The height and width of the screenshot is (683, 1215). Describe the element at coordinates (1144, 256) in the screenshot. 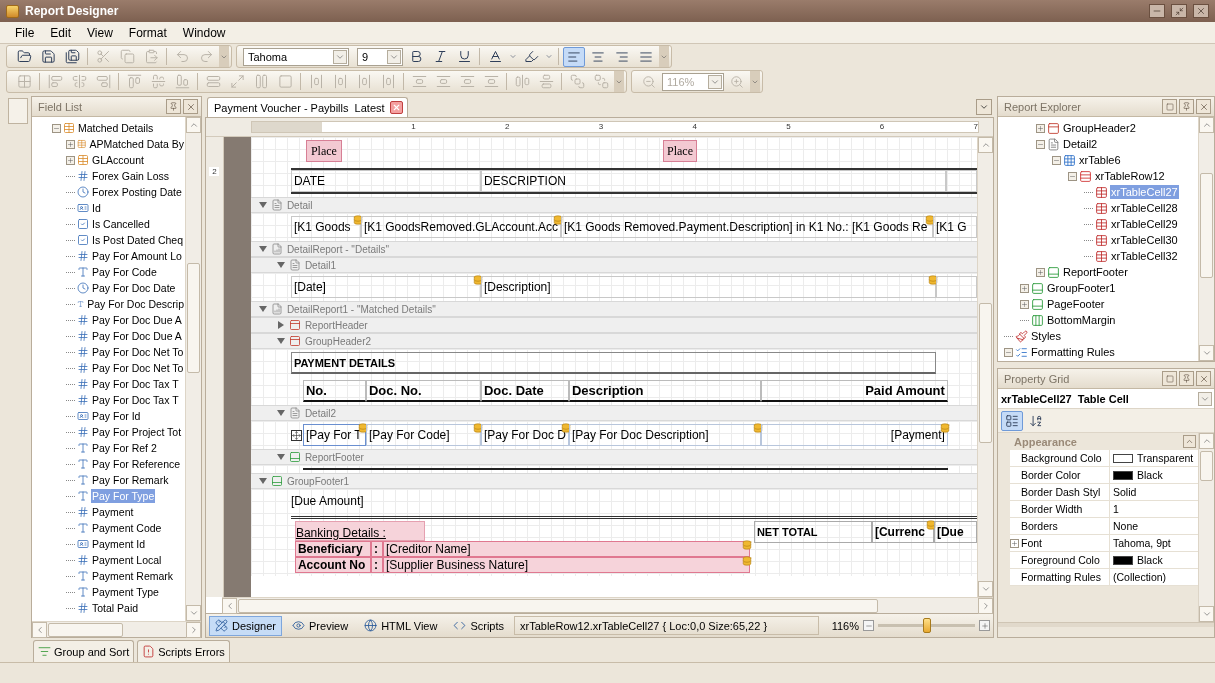

I see `explorer-item: xrTableCell32` at that location.